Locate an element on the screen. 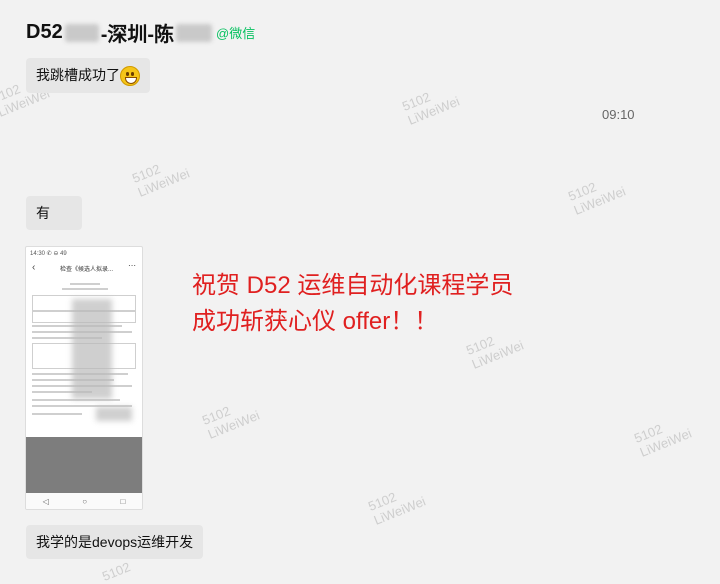 The image size is (720, 584). message-bubble: 我学的是devops运维开发 is located at coordinates (115, 542).